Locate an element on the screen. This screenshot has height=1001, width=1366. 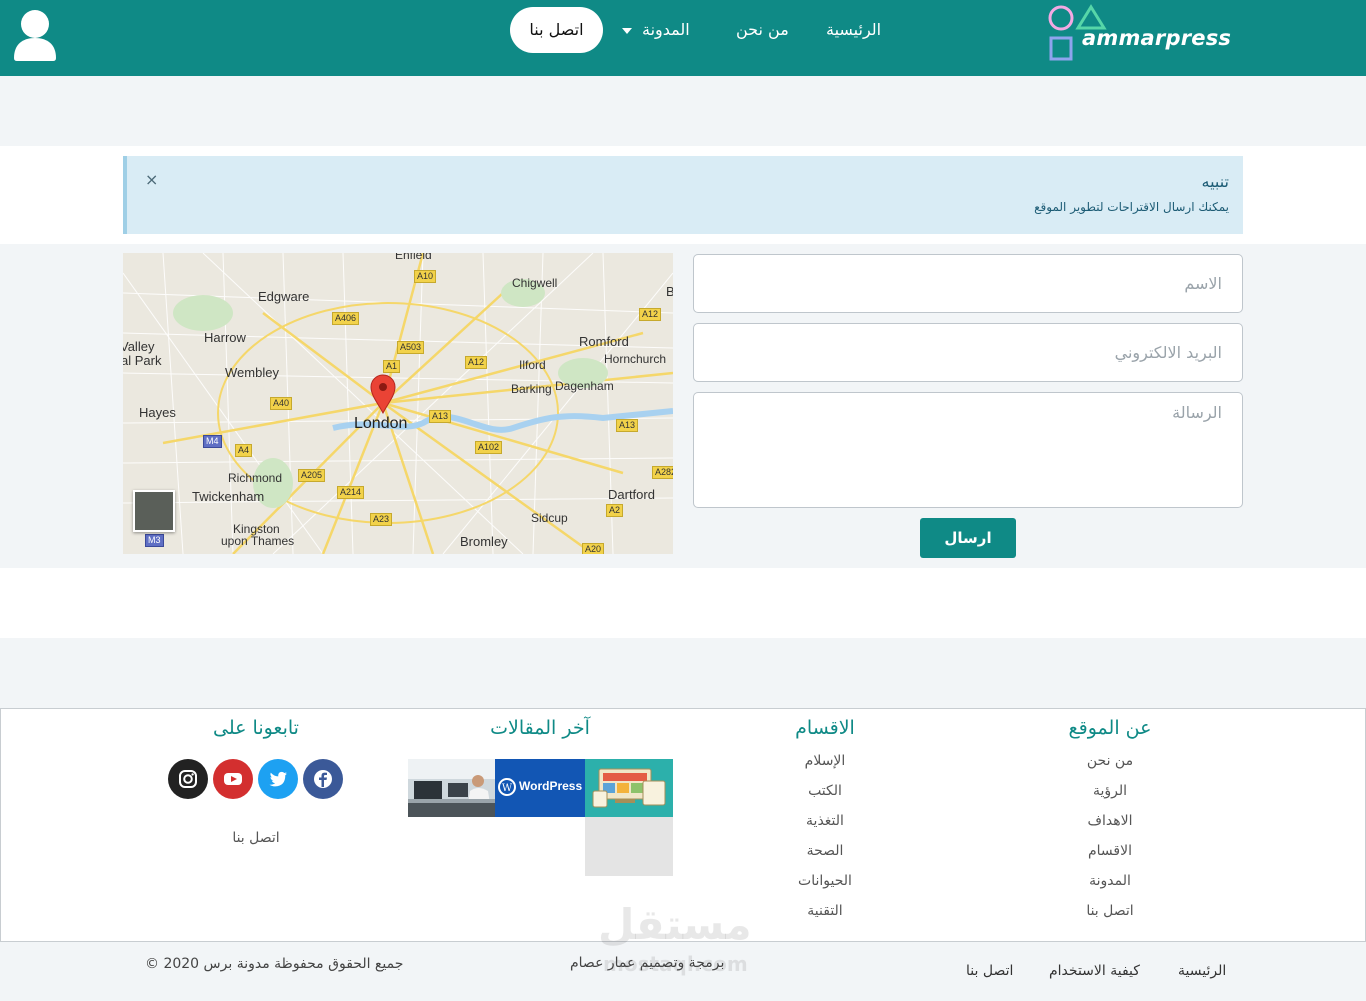
chevron-down-icon is located at coordinates (627, 30).